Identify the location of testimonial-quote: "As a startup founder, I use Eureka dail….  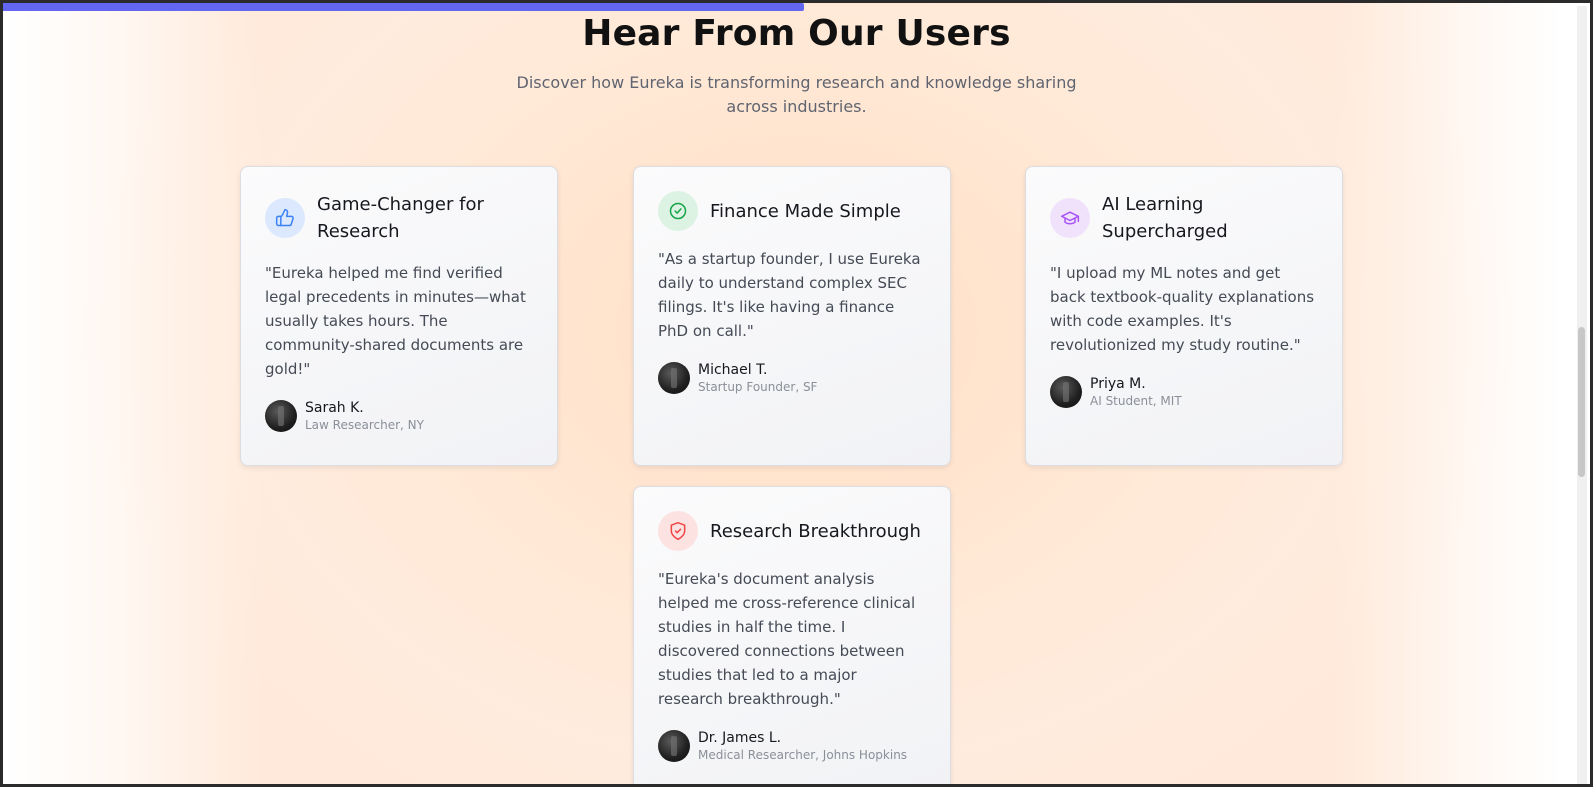
(789, 295).